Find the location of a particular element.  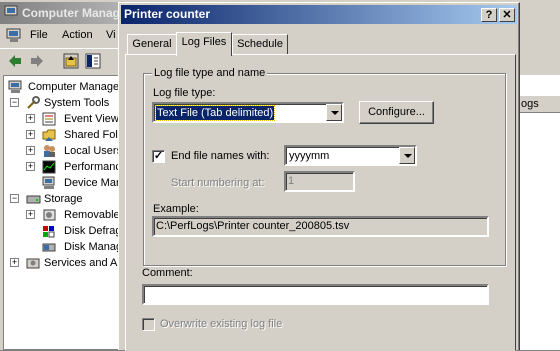

services-icon is located at coordinates (33, 263).